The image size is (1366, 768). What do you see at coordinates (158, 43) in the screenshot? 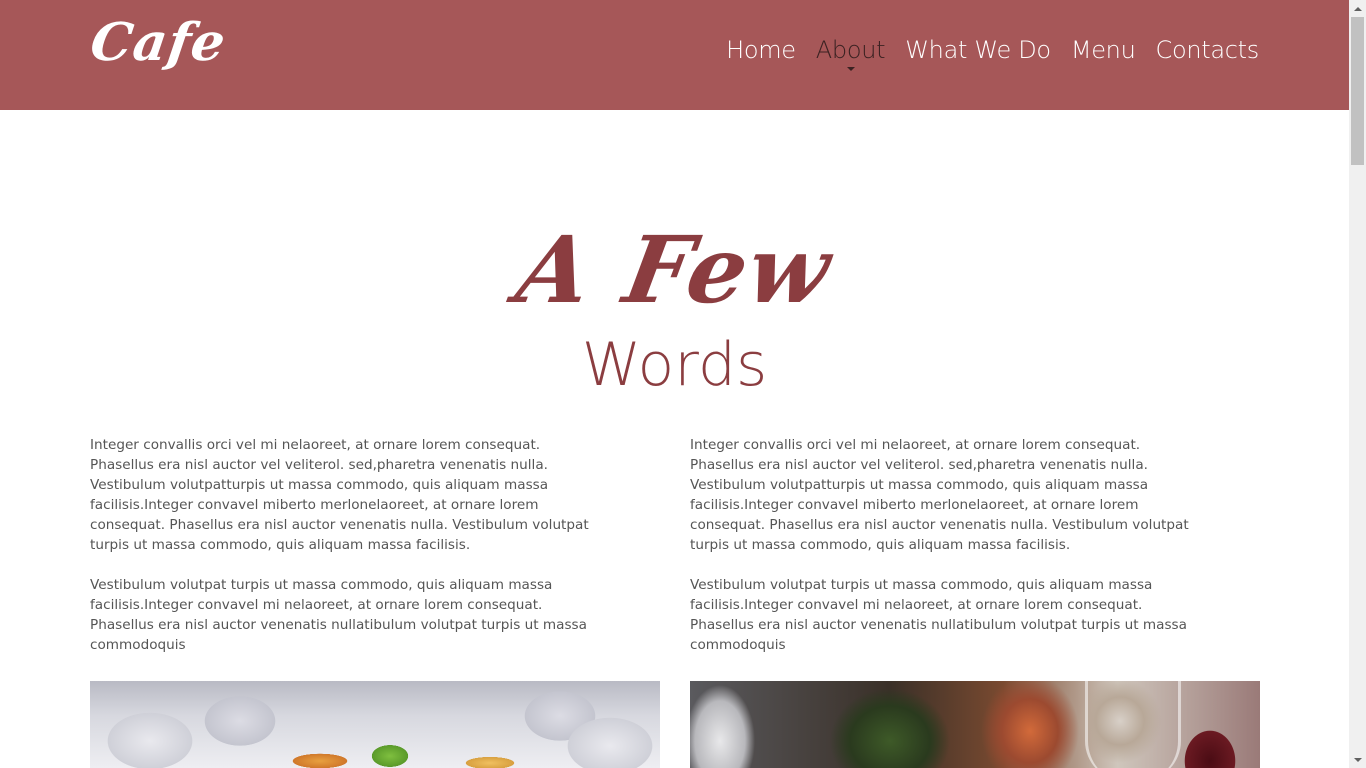
I see `logo: Cafe` at bounding box center [158, 43].